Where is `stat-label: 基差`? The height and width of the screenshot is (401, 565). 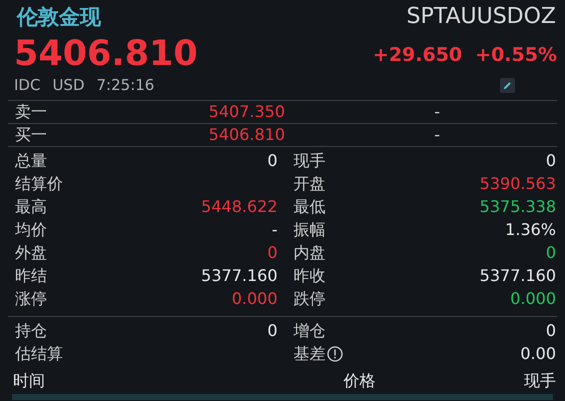
stat-label: 基差 is located at coordinates (310, 354).